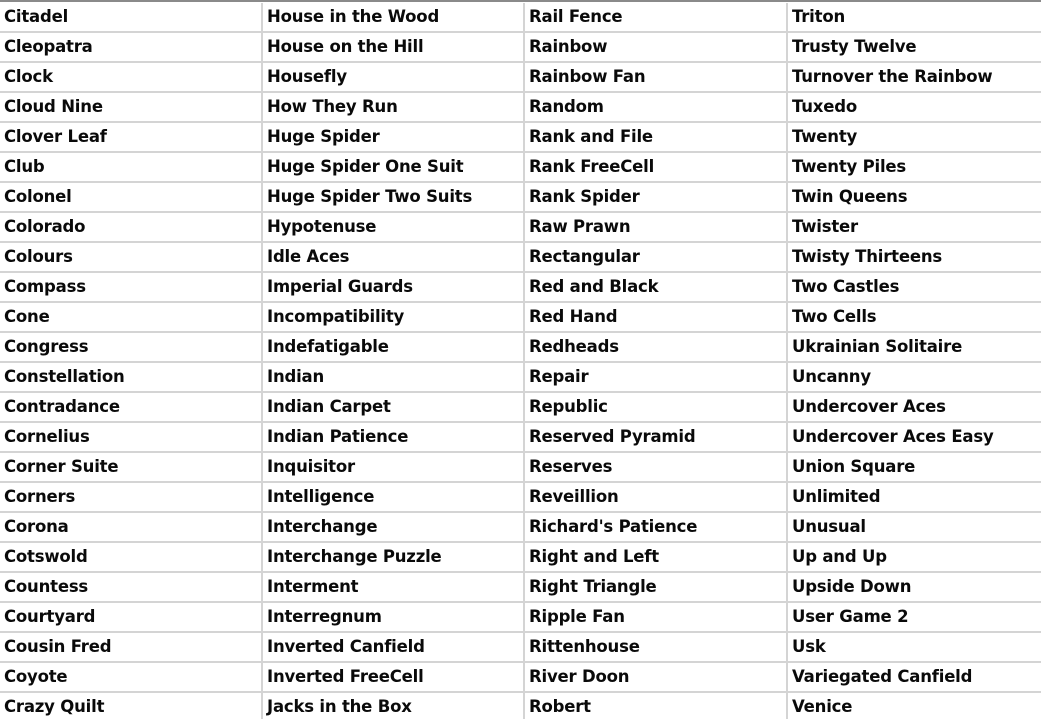  What do you see at coordinates (914, 257) in the screenshot?
I see `game-name-cell: Twisty Thirteens` at bounding box center [914, 257].